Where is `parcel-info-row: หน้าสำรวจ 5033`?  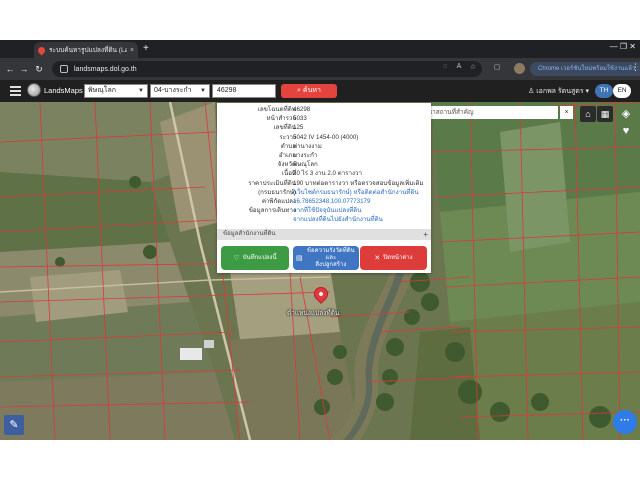
parcel-info-row: หน้าสำรวจ 5033 is located at coordinates (324, 118).